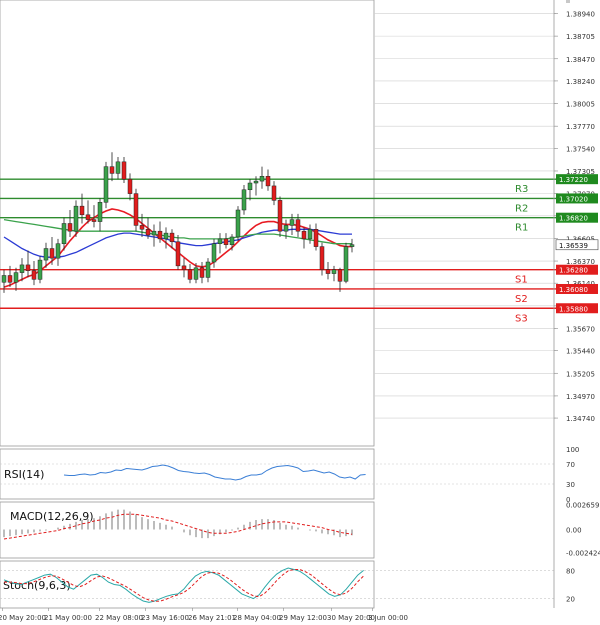 Image resolution: width=600 pixels, height=625 pixels. What do you see at coordinates (580, 352) in the screenshot?
I see `price-tick-label: 1.35440` at bounding box center [580, 352].